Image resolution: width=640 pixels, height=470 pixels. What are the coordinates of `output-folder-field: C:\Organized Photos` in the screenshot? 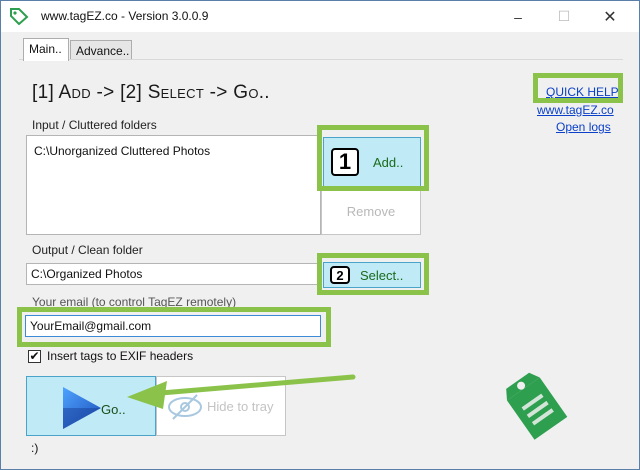 It's located at (173, 274).